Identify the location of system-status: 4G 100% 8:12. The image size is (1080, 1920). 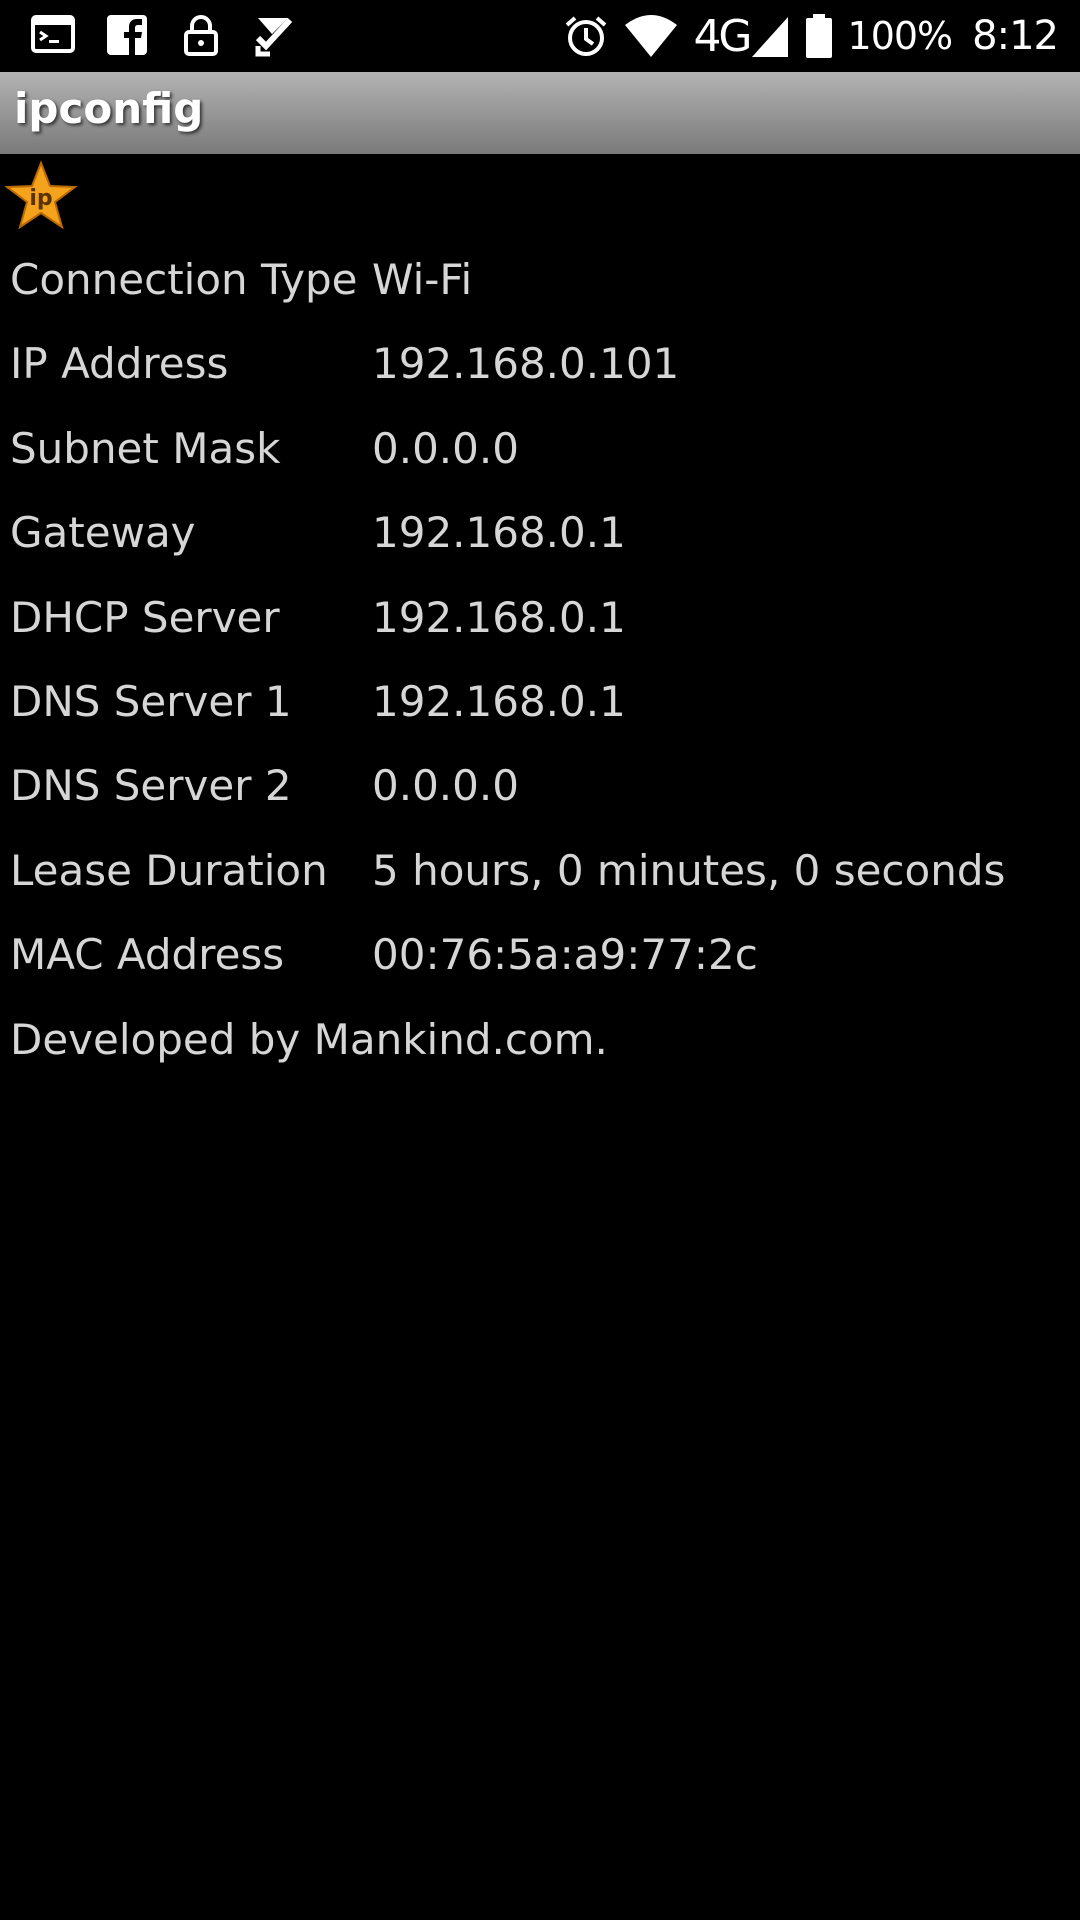
(811, 36).